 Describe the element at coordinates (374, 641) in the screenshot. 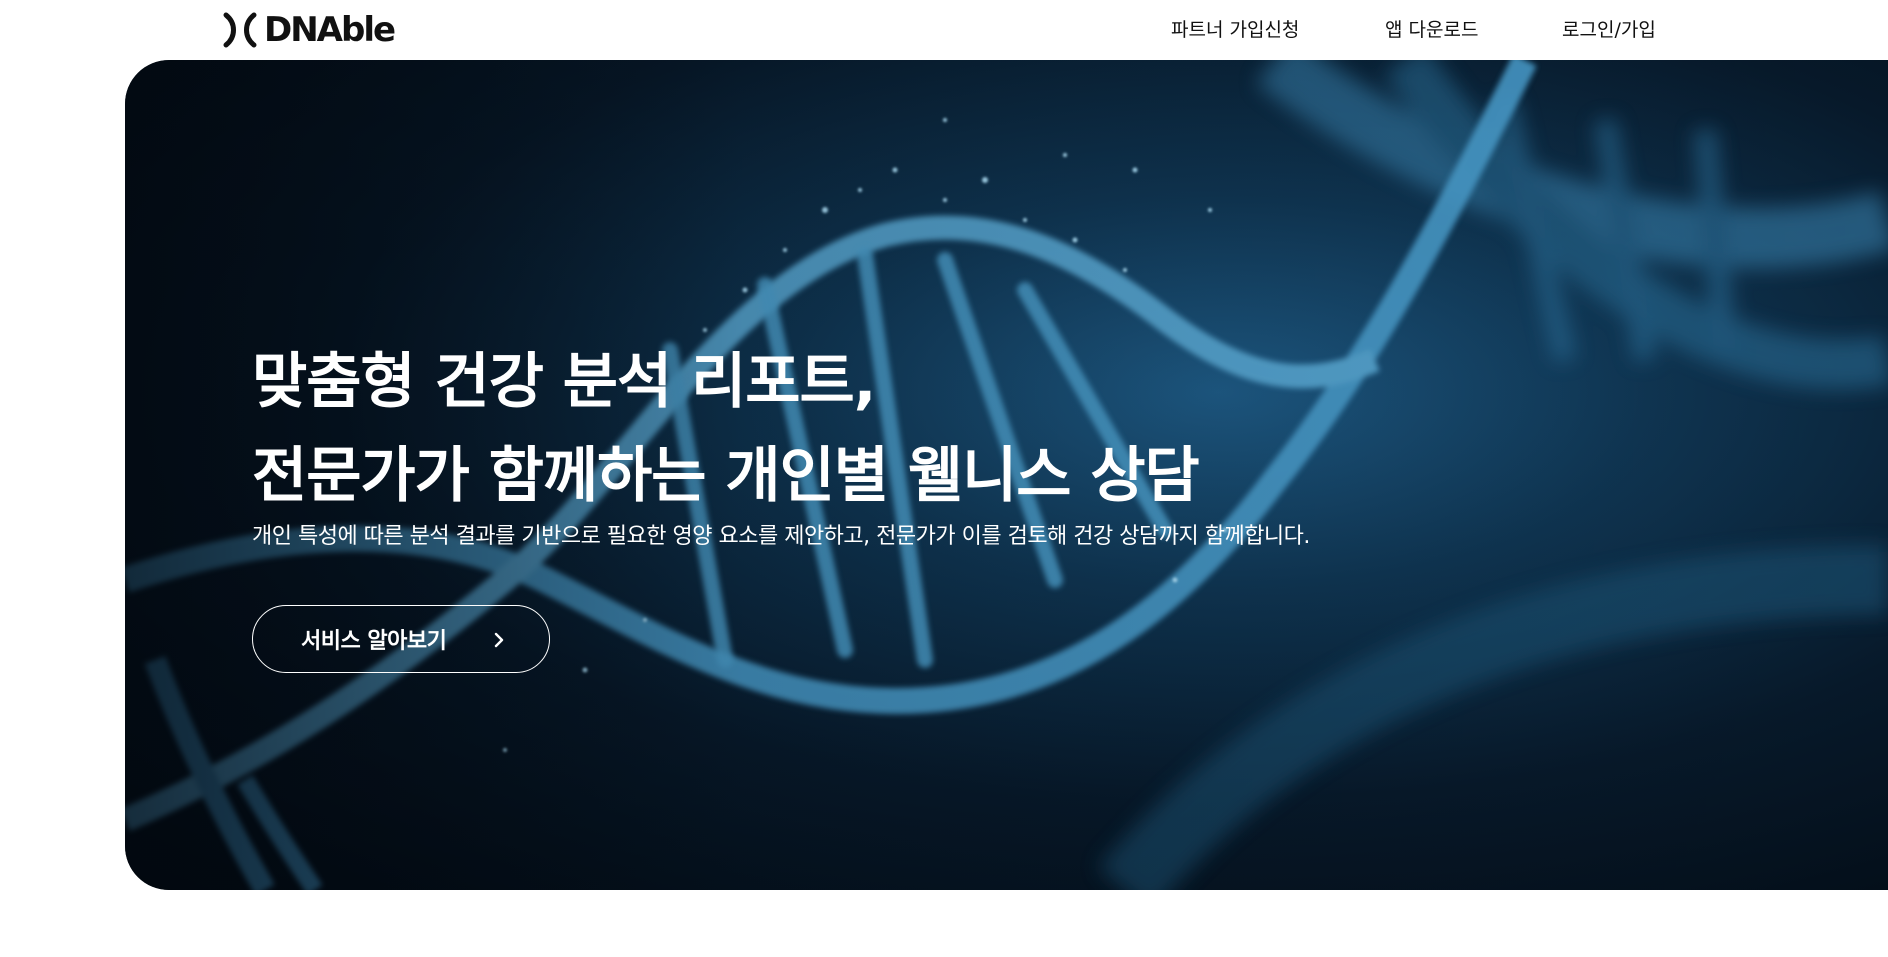

I see `learn-service-label: 서비스 알아보기` at that location.